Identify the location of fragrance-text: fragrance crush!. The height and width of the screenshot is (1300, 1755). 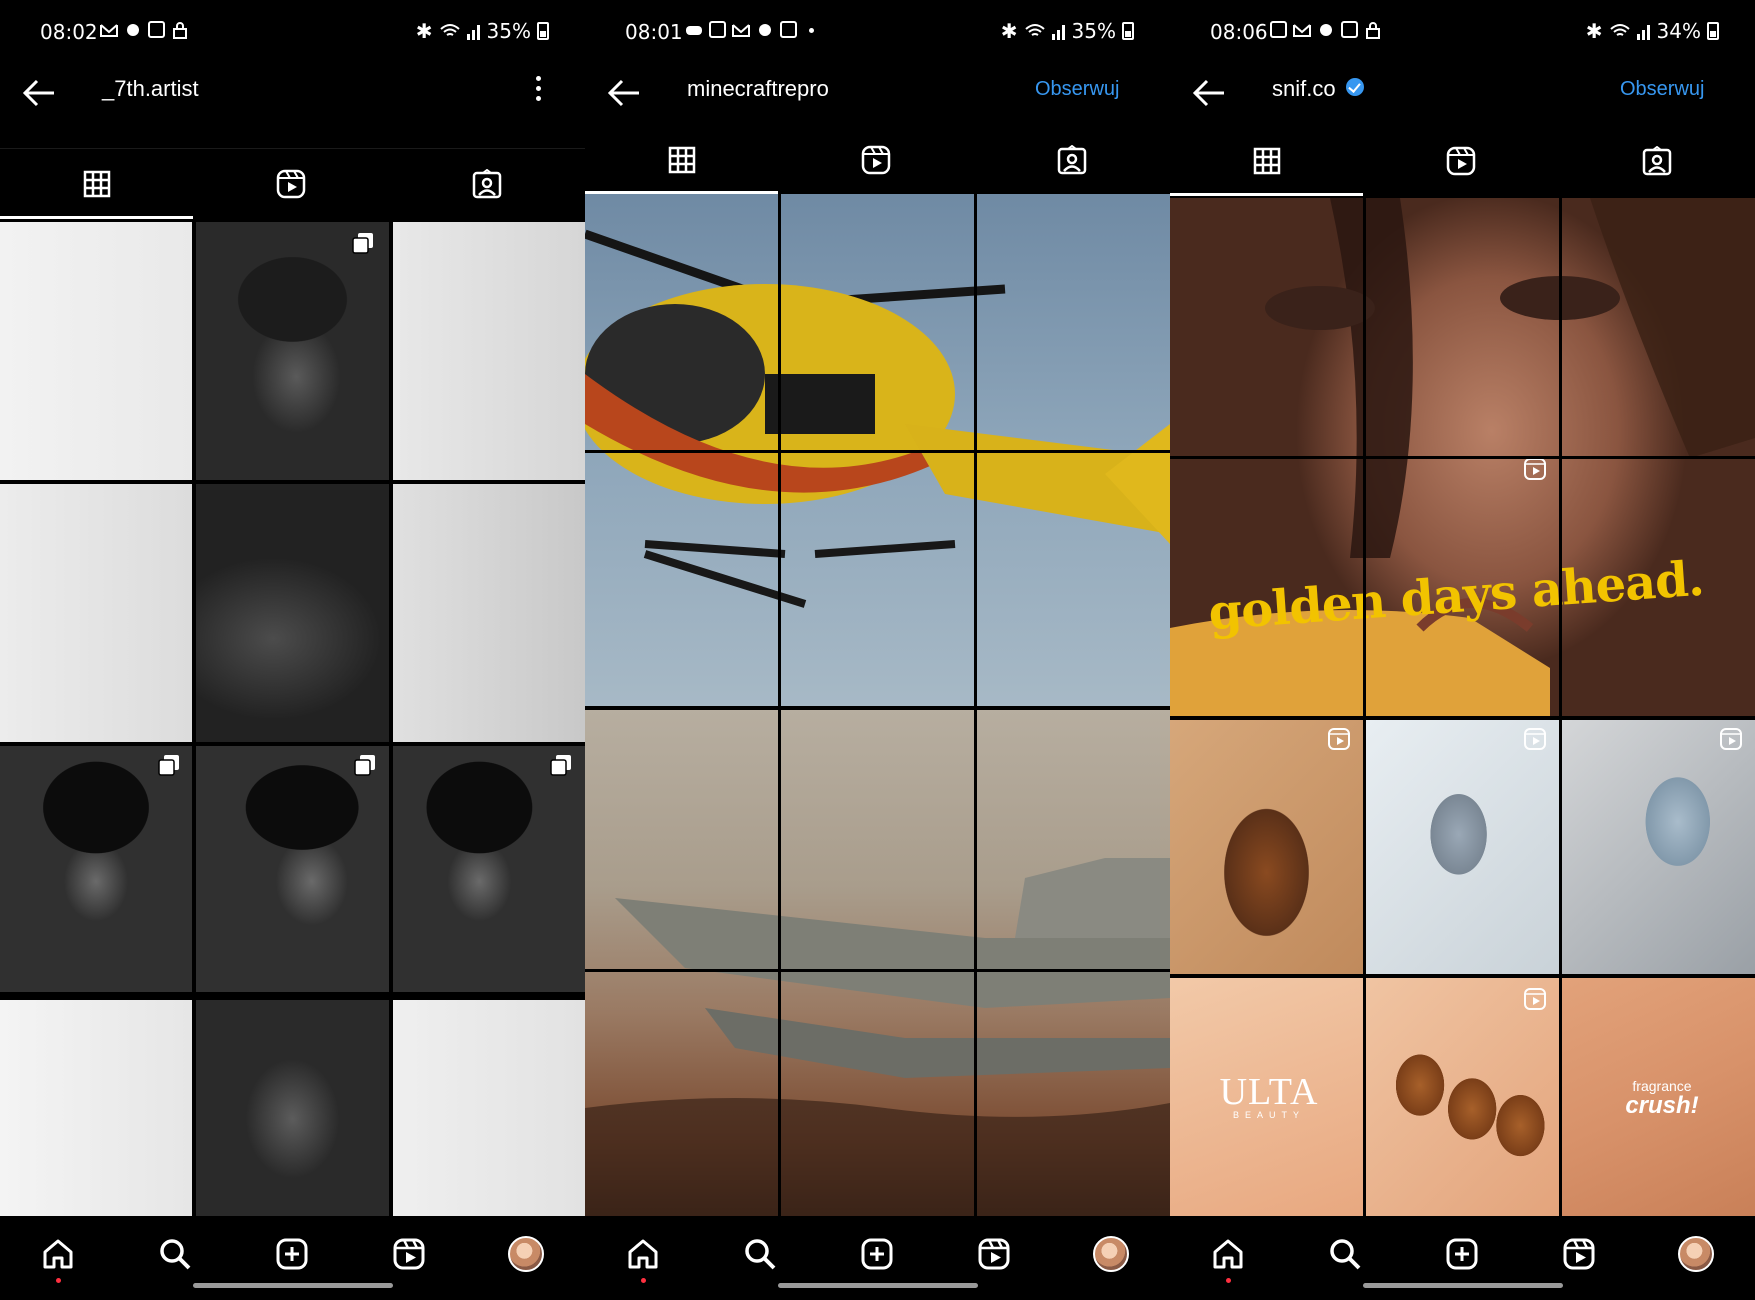
(1662, 1099).